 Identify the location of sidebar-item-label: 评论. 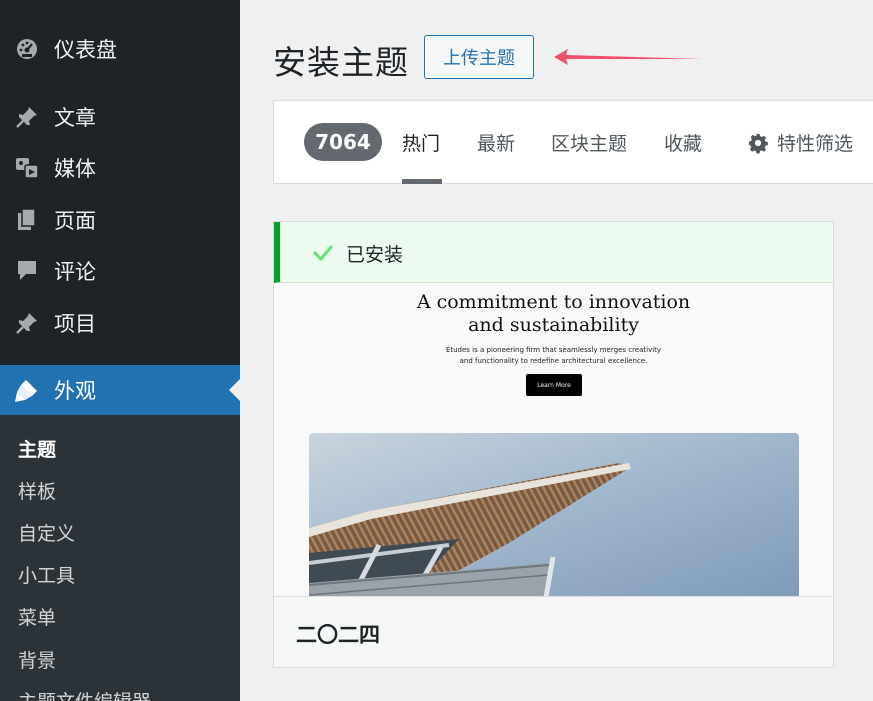
(75, 272).